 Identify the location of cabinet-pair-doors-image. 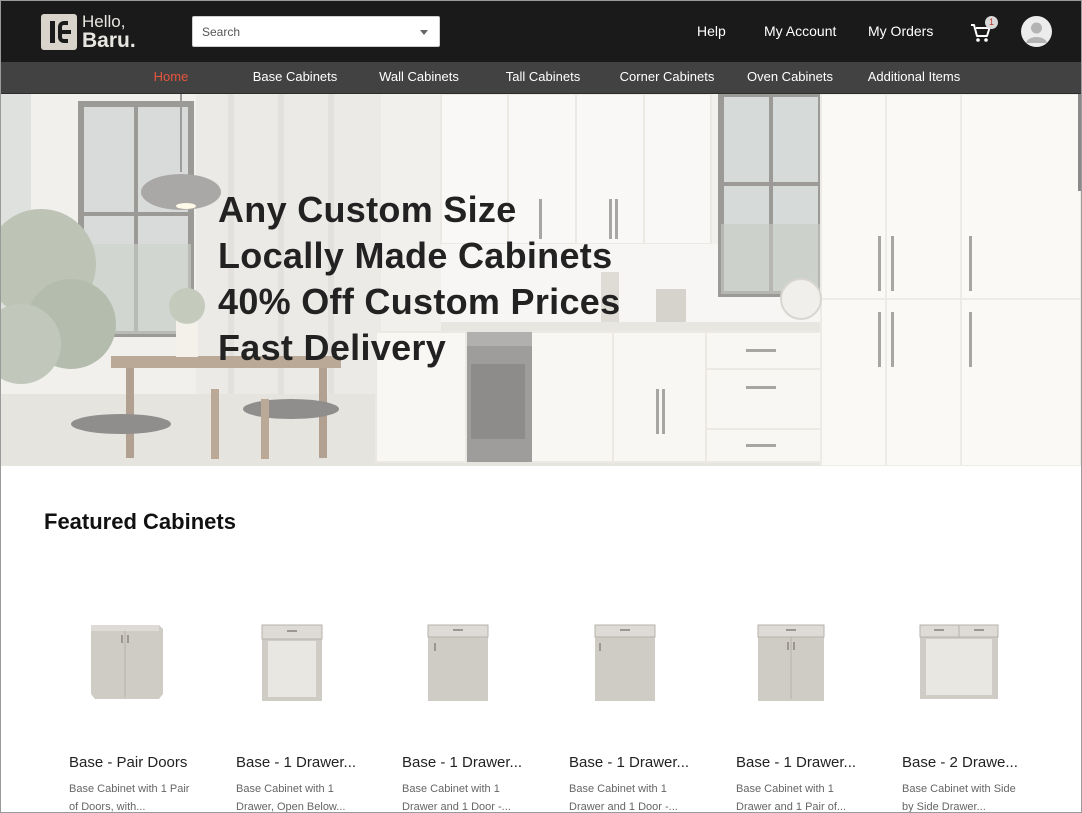
(124, 661).